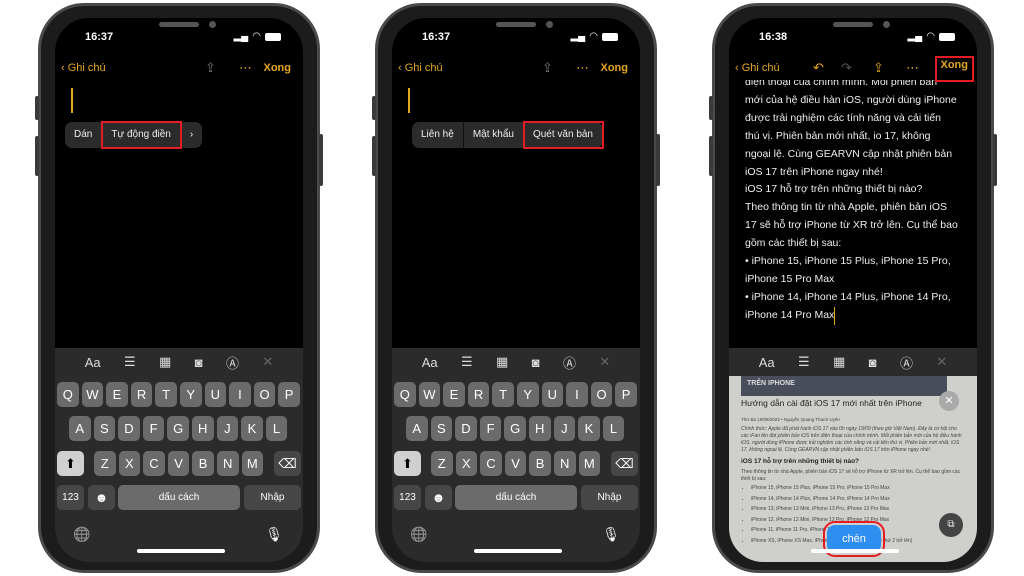 This screenshot has width=1024, height=576. What do you see at coordinates (949, 401) in the screenshot?
I see `close-preview-button: ✕` at bounding box center [949, 401].